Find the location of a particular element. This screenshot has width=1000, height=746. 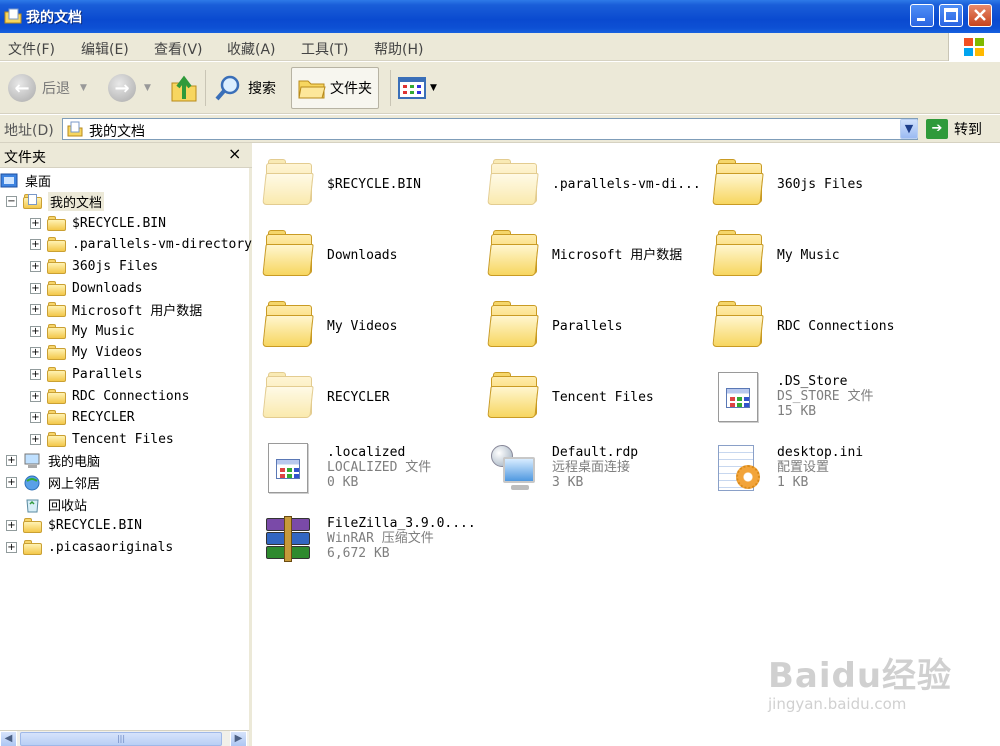

horizontal-scrollbar: ◀ ||| ▶ is located at coordinates (124, 738).